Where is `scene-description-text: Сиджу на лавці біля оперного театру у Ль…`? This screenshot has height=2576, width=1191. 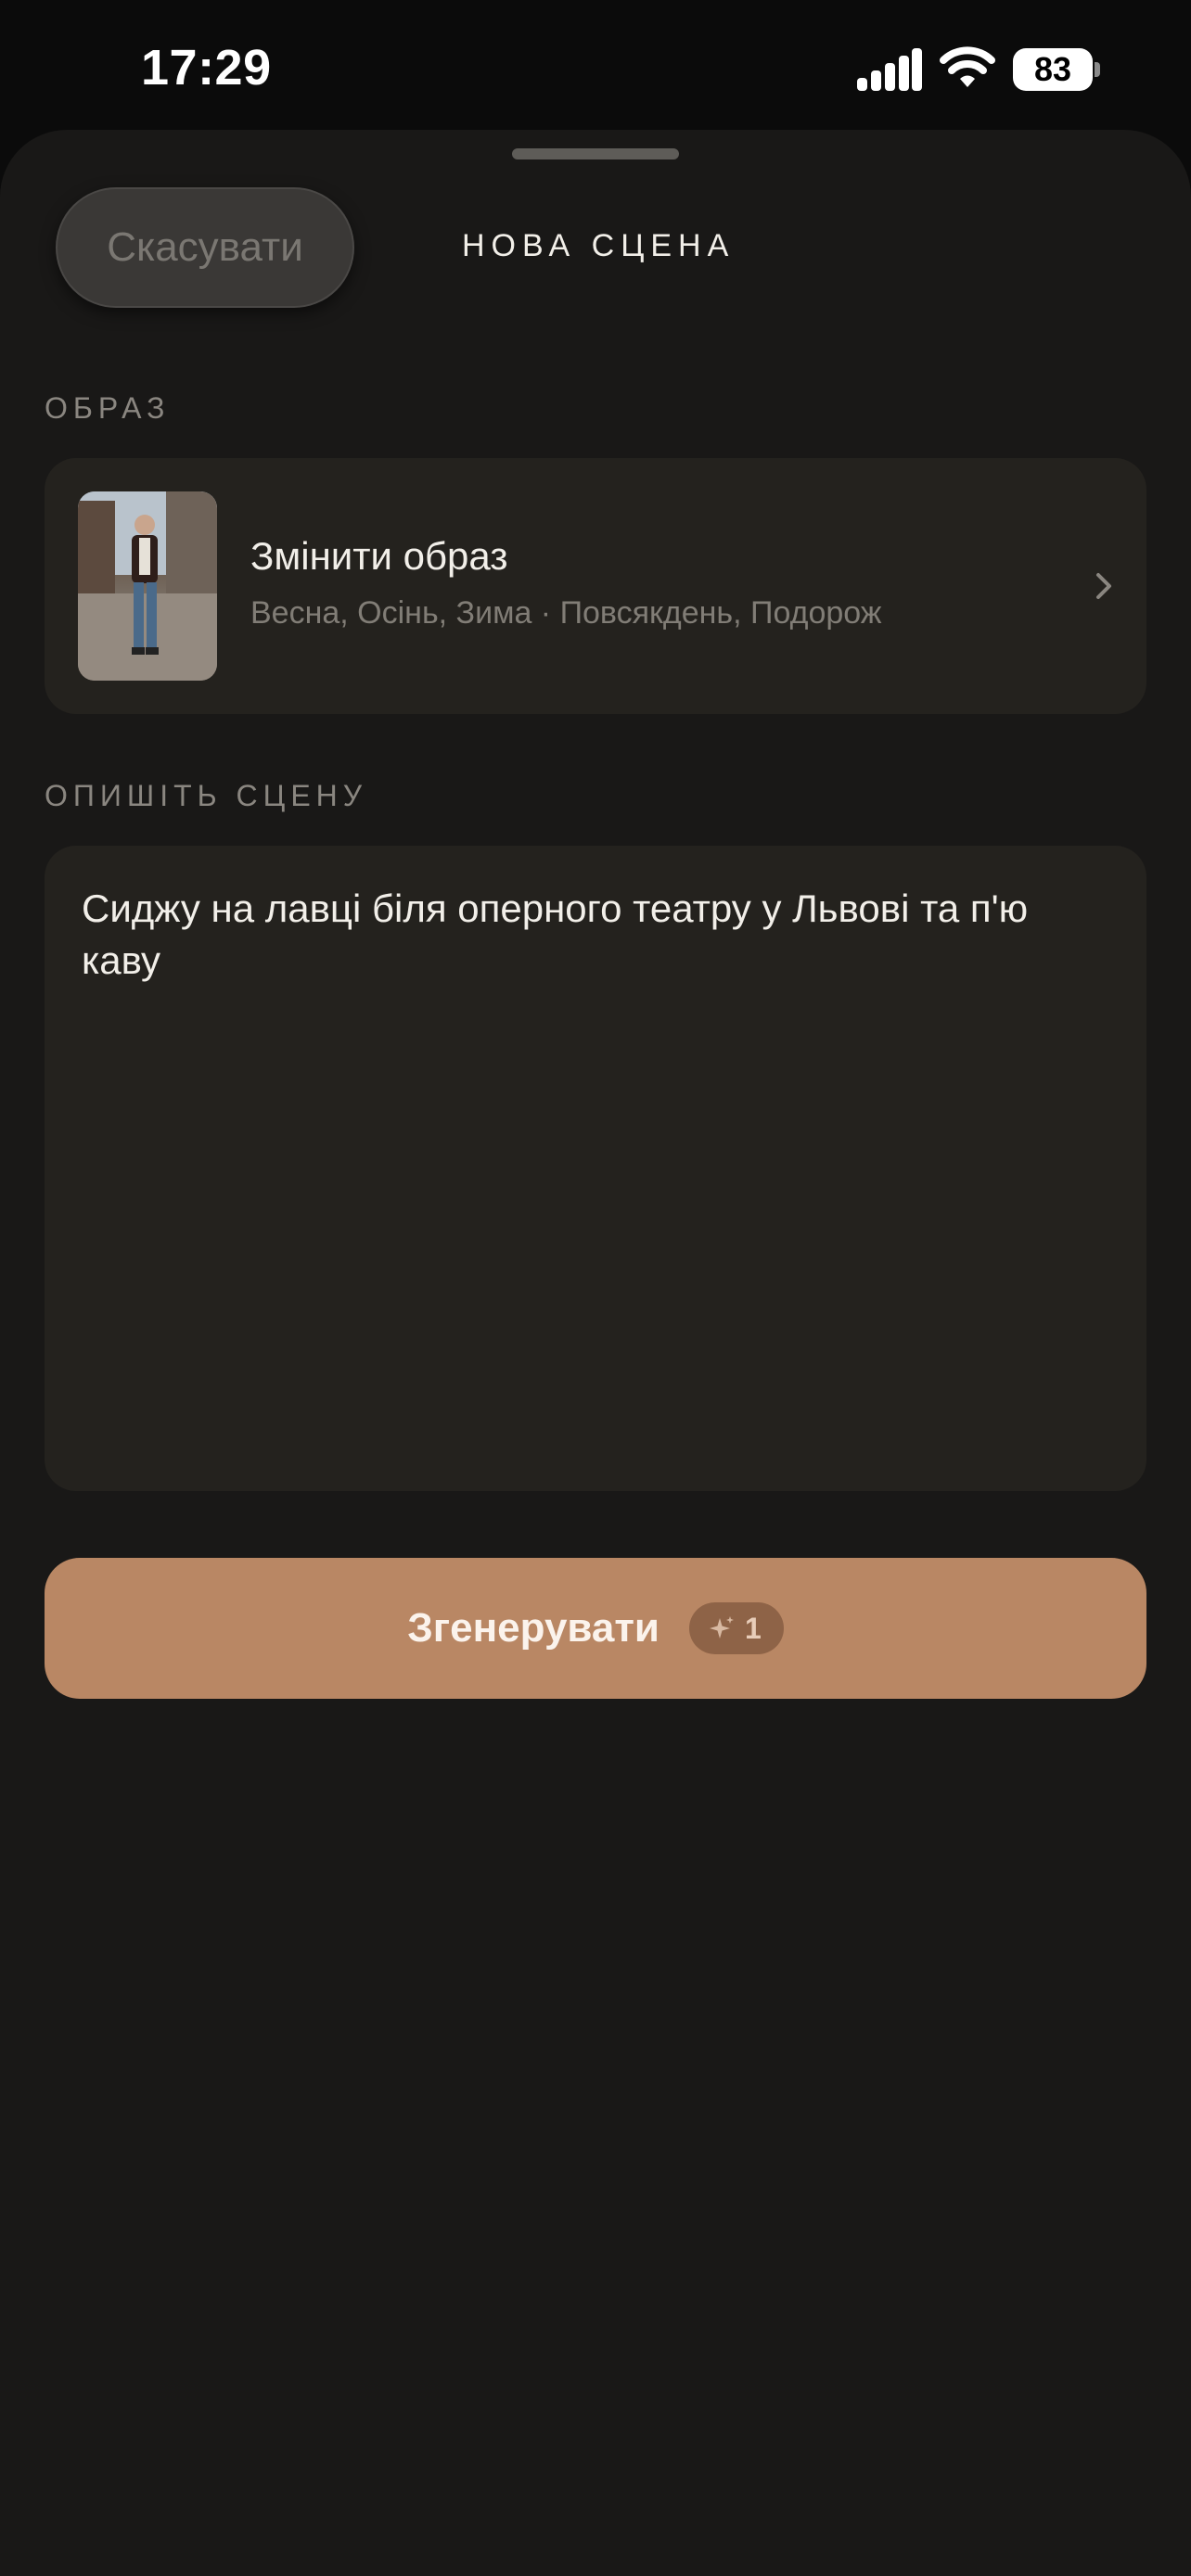
scene-description-text: Сиджу на лавці біля оперного театру у Ль… is located at coordinates (555, 934).